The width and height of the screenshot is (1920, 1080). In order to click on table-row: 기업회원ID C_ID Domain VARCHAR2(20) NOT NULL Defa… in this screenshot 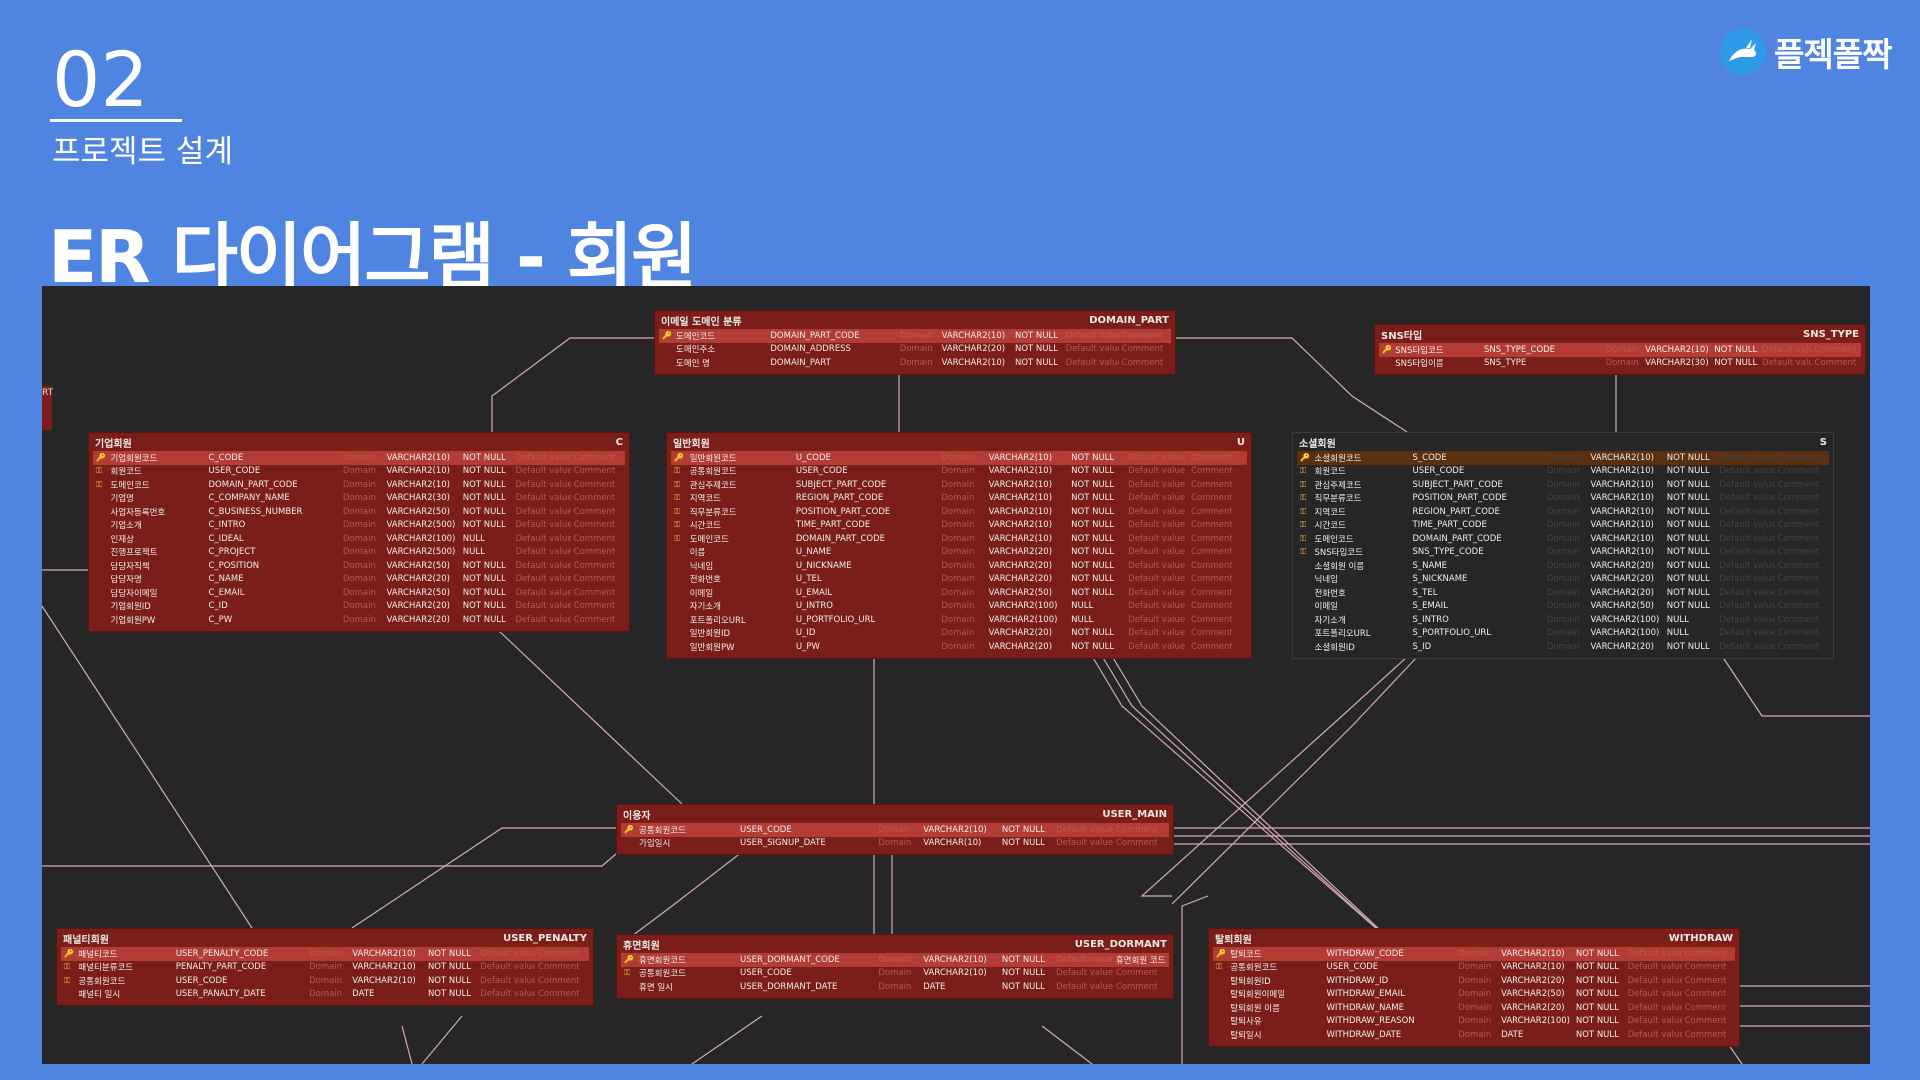, I will do `click(359, 607)`.